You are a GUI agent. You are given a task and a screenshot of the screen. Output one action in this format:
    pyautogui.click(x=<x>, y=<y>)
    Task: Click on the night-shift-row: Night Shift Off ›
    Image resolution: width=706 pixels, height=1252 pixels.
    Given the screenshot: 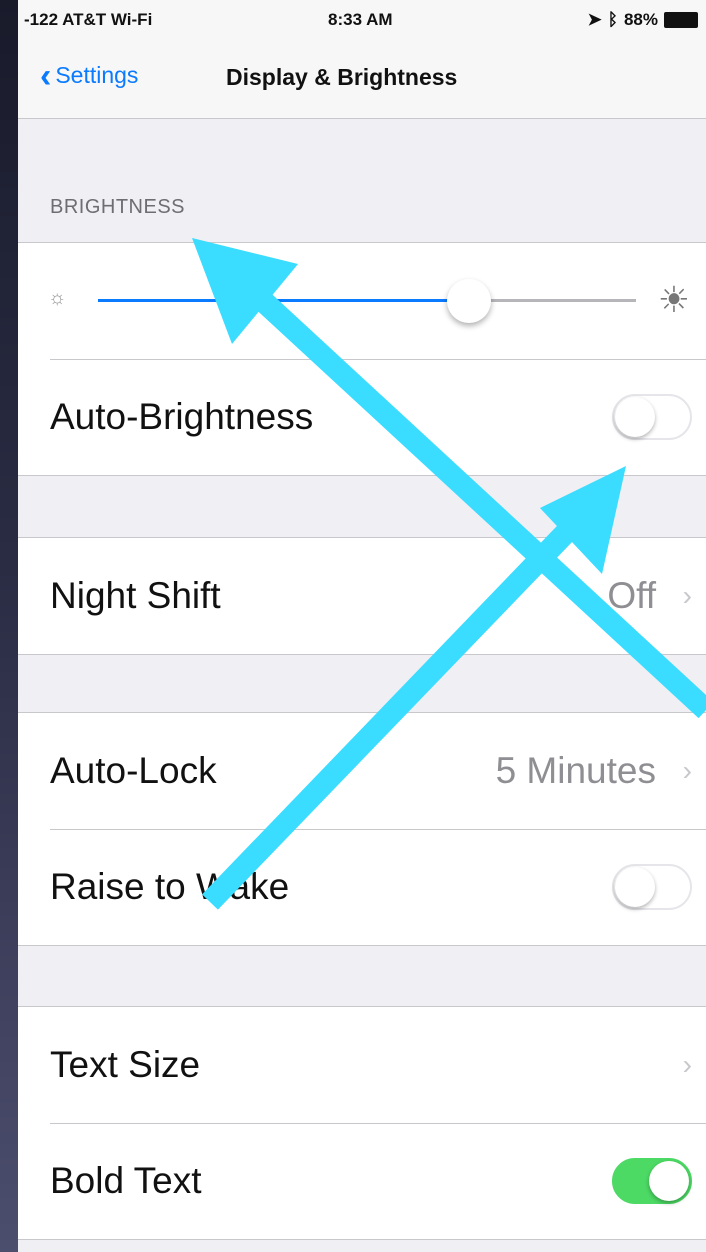 What is the action you would take?
    pyautogui.click(x=362, y=596)
    